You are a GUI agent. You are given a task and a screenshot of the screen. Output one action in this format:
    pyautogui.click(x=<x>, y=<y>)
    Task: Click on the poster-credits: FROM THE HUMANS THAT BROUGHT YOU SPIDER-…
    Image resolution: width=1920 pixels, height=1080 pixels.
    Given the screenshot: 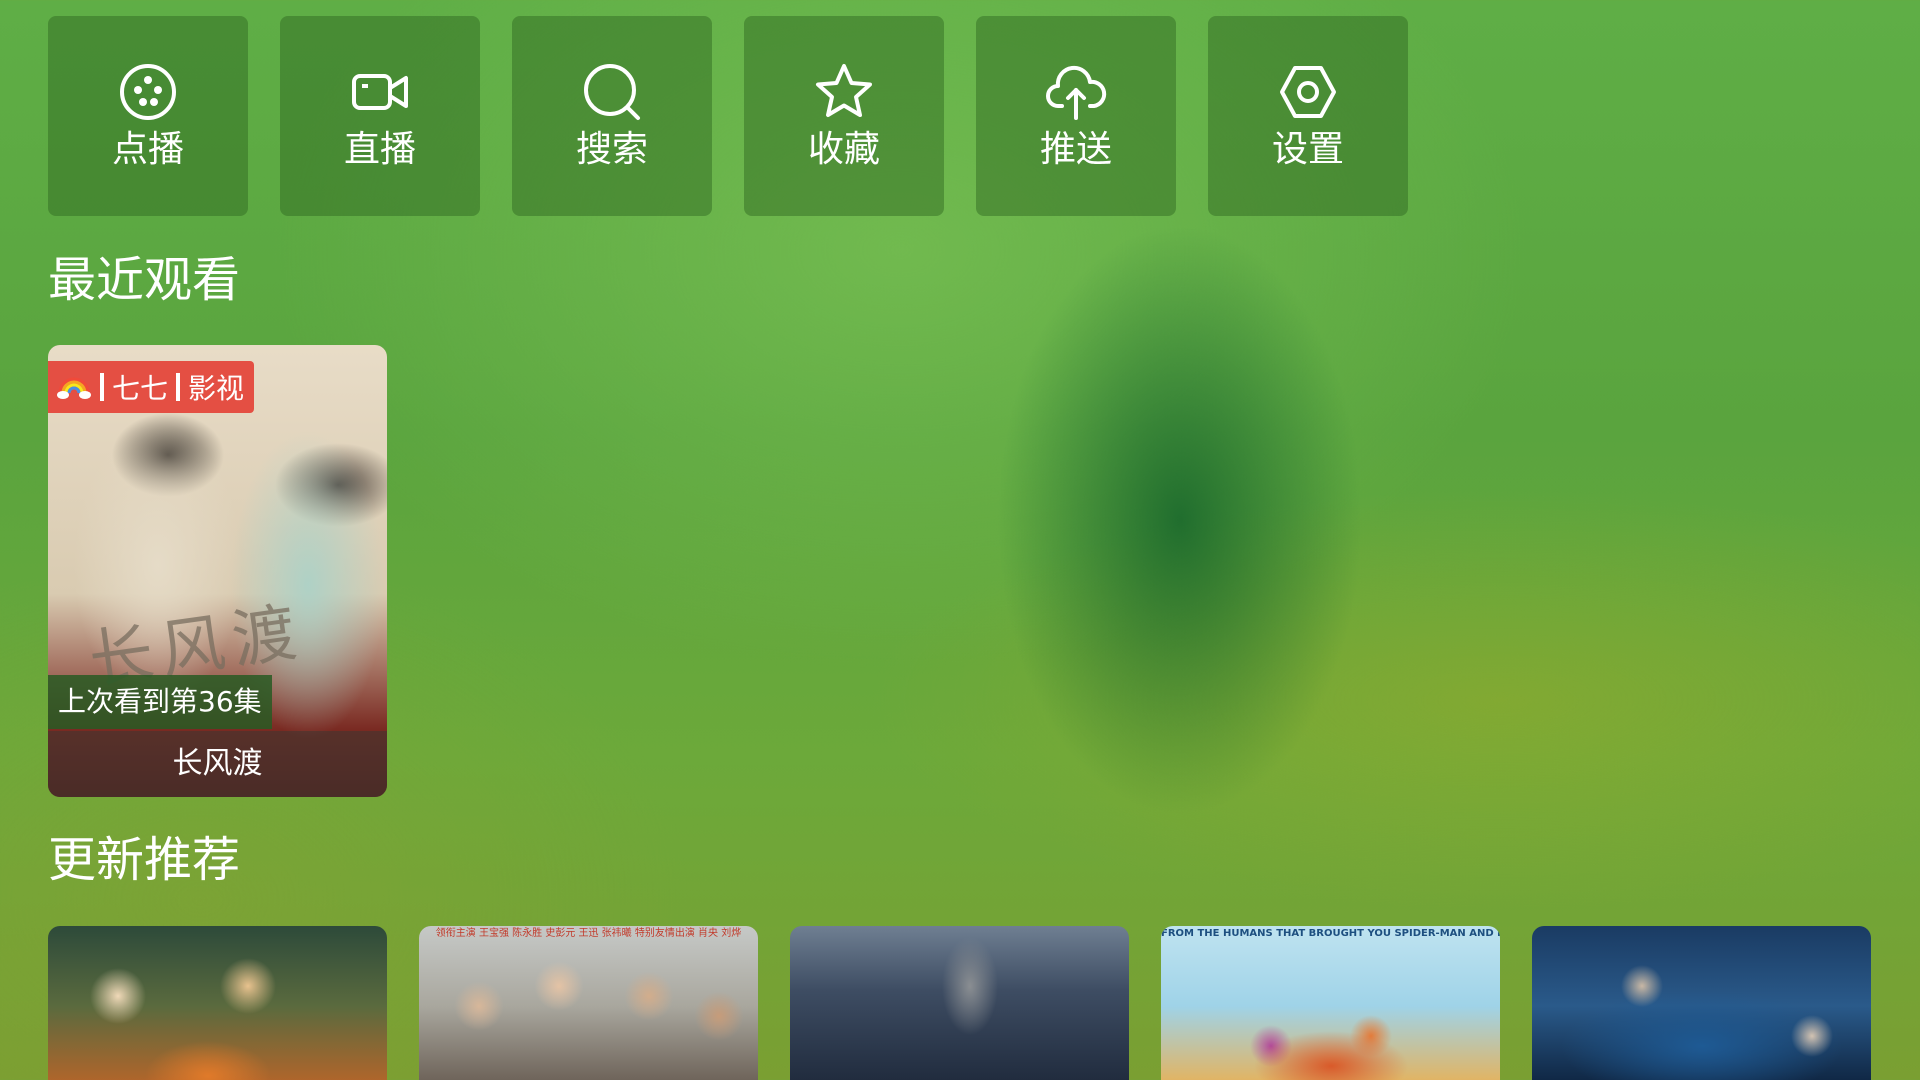 What is the action you would take?
    pyautogui.click(x=1330, y=933)
    